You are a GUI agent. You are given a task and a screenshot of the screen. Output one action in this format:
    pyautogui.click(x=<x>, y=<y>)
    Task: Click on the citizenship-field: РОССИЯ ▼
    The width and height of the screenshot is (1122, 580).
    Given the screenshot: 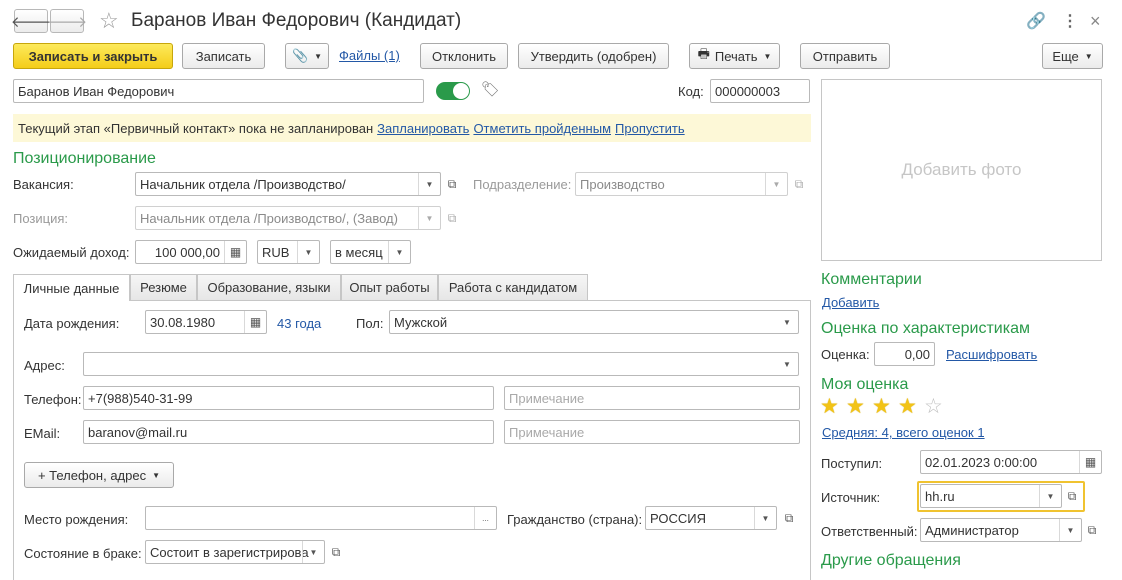 What is the action you would take?
    pyautogui.click(x=711, y=518)
    